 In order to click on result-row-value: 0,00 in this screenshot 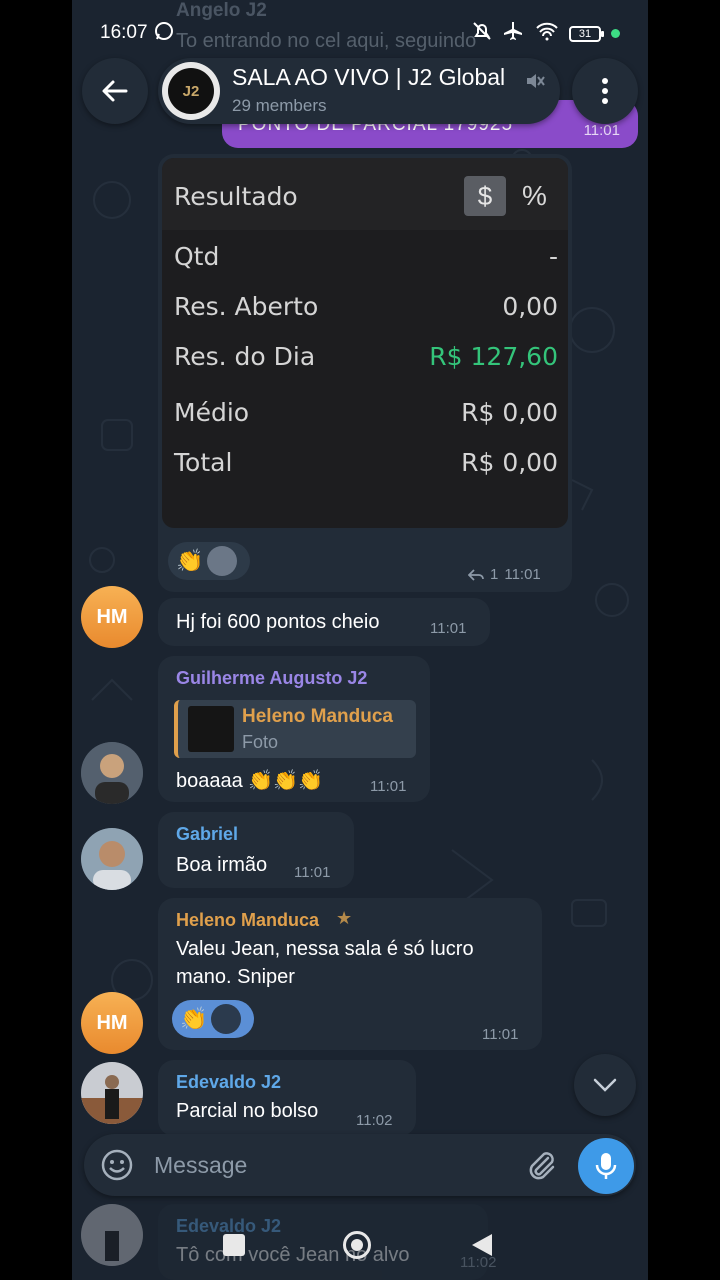, I will do `click(530, 306)`.